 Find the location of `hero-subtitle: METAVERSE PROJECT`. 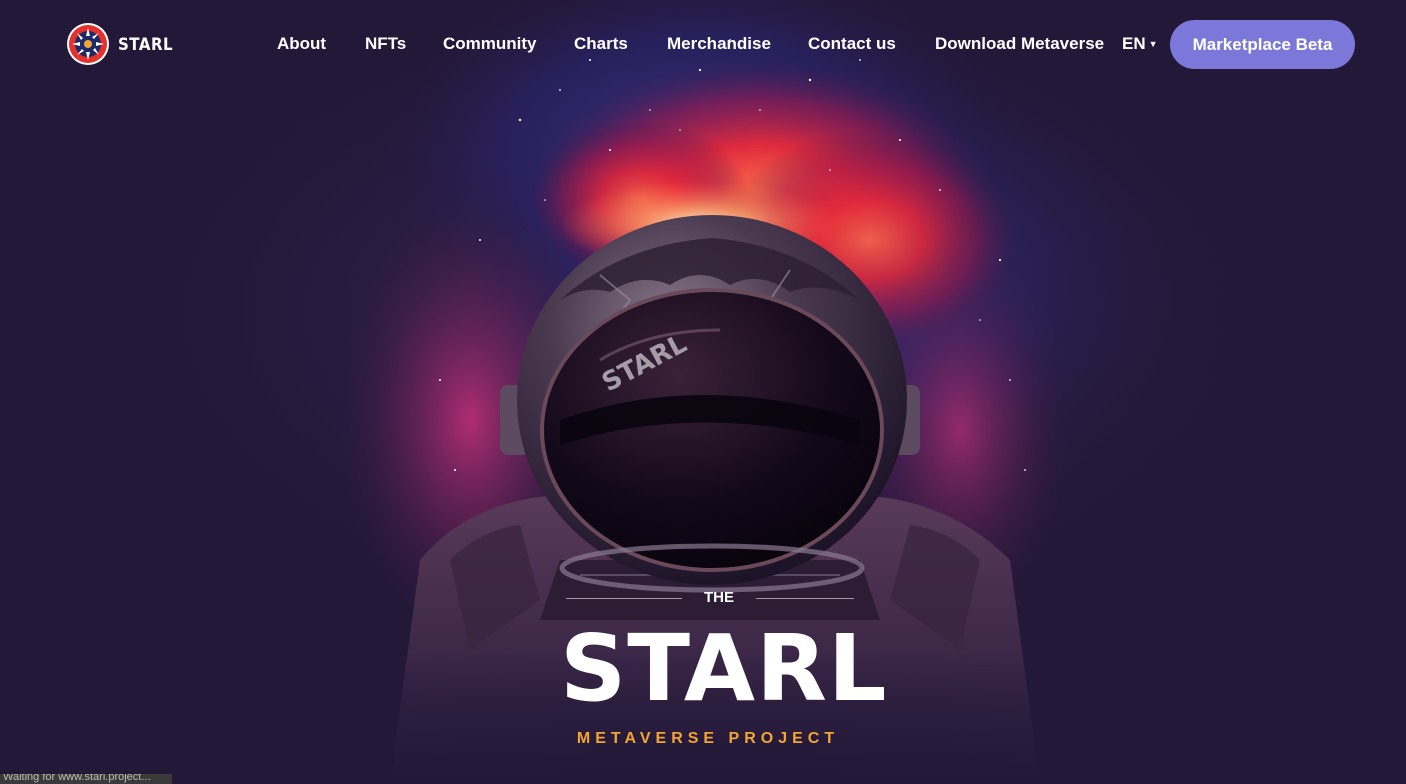

hero-subtitle: METAVERSE PROJECT is located at coordinates (708, 738).